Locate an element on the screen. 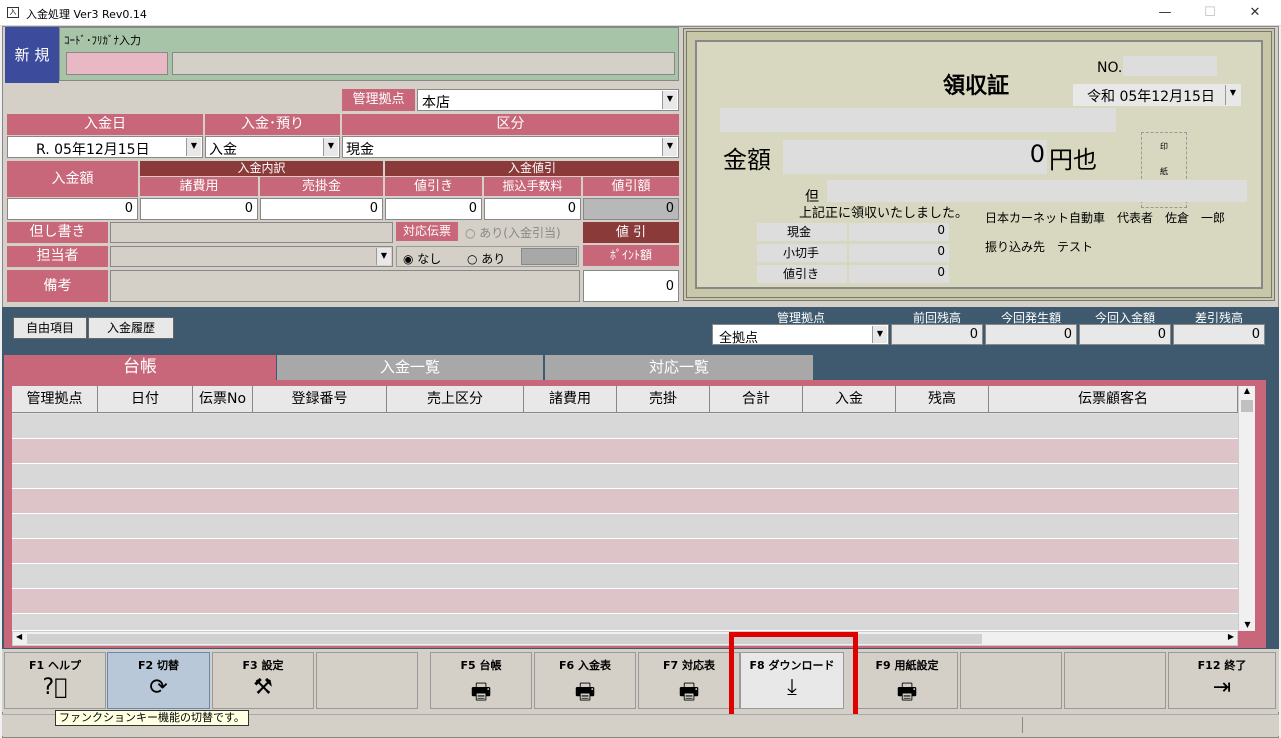  history-button: 入金履歴 is located at coordinates (131, 328).